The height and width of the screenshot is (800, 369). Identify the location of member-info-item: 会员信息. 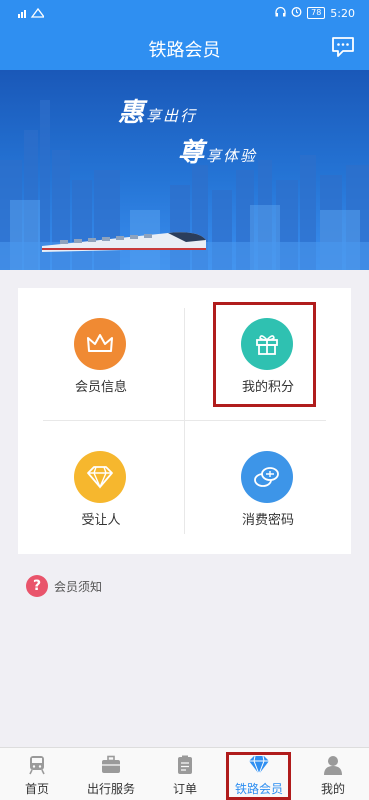
(101, 354).